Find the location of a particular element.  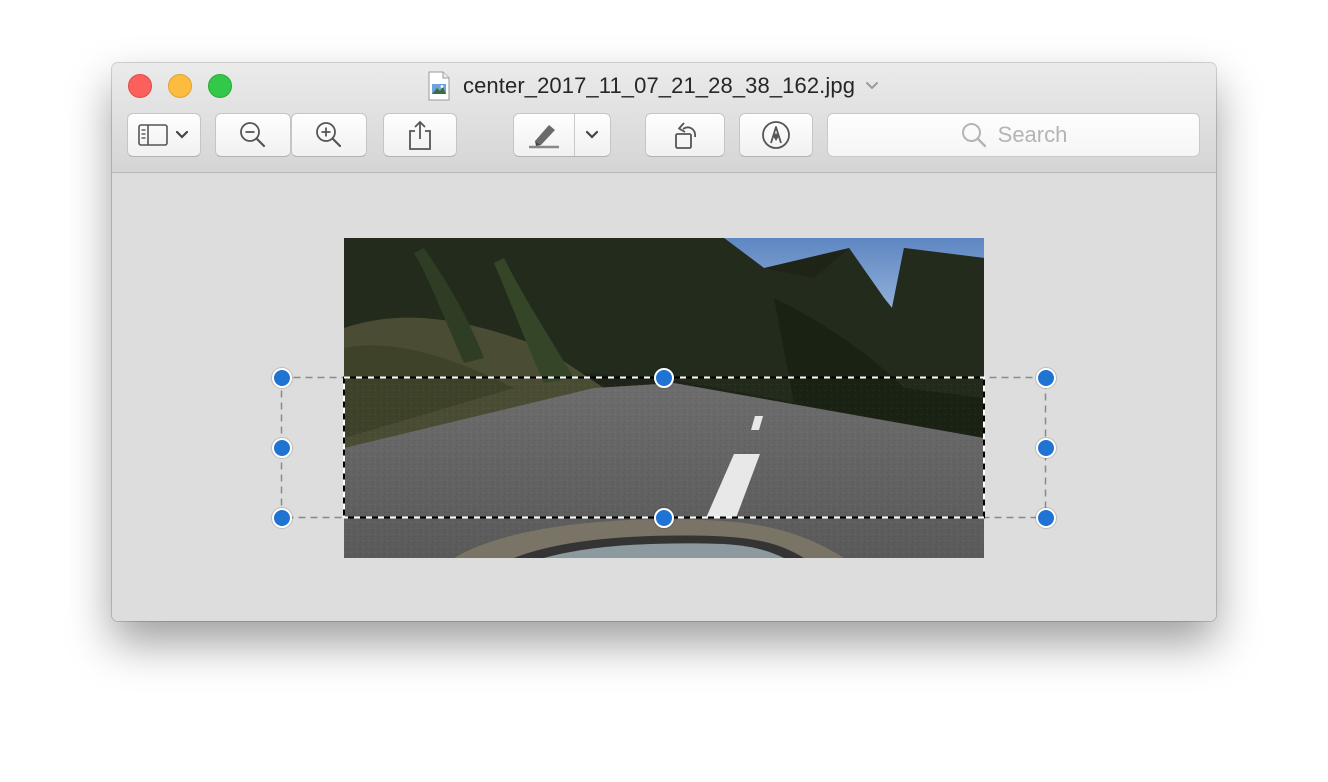

share-icon is located at coordinates (420, 135).